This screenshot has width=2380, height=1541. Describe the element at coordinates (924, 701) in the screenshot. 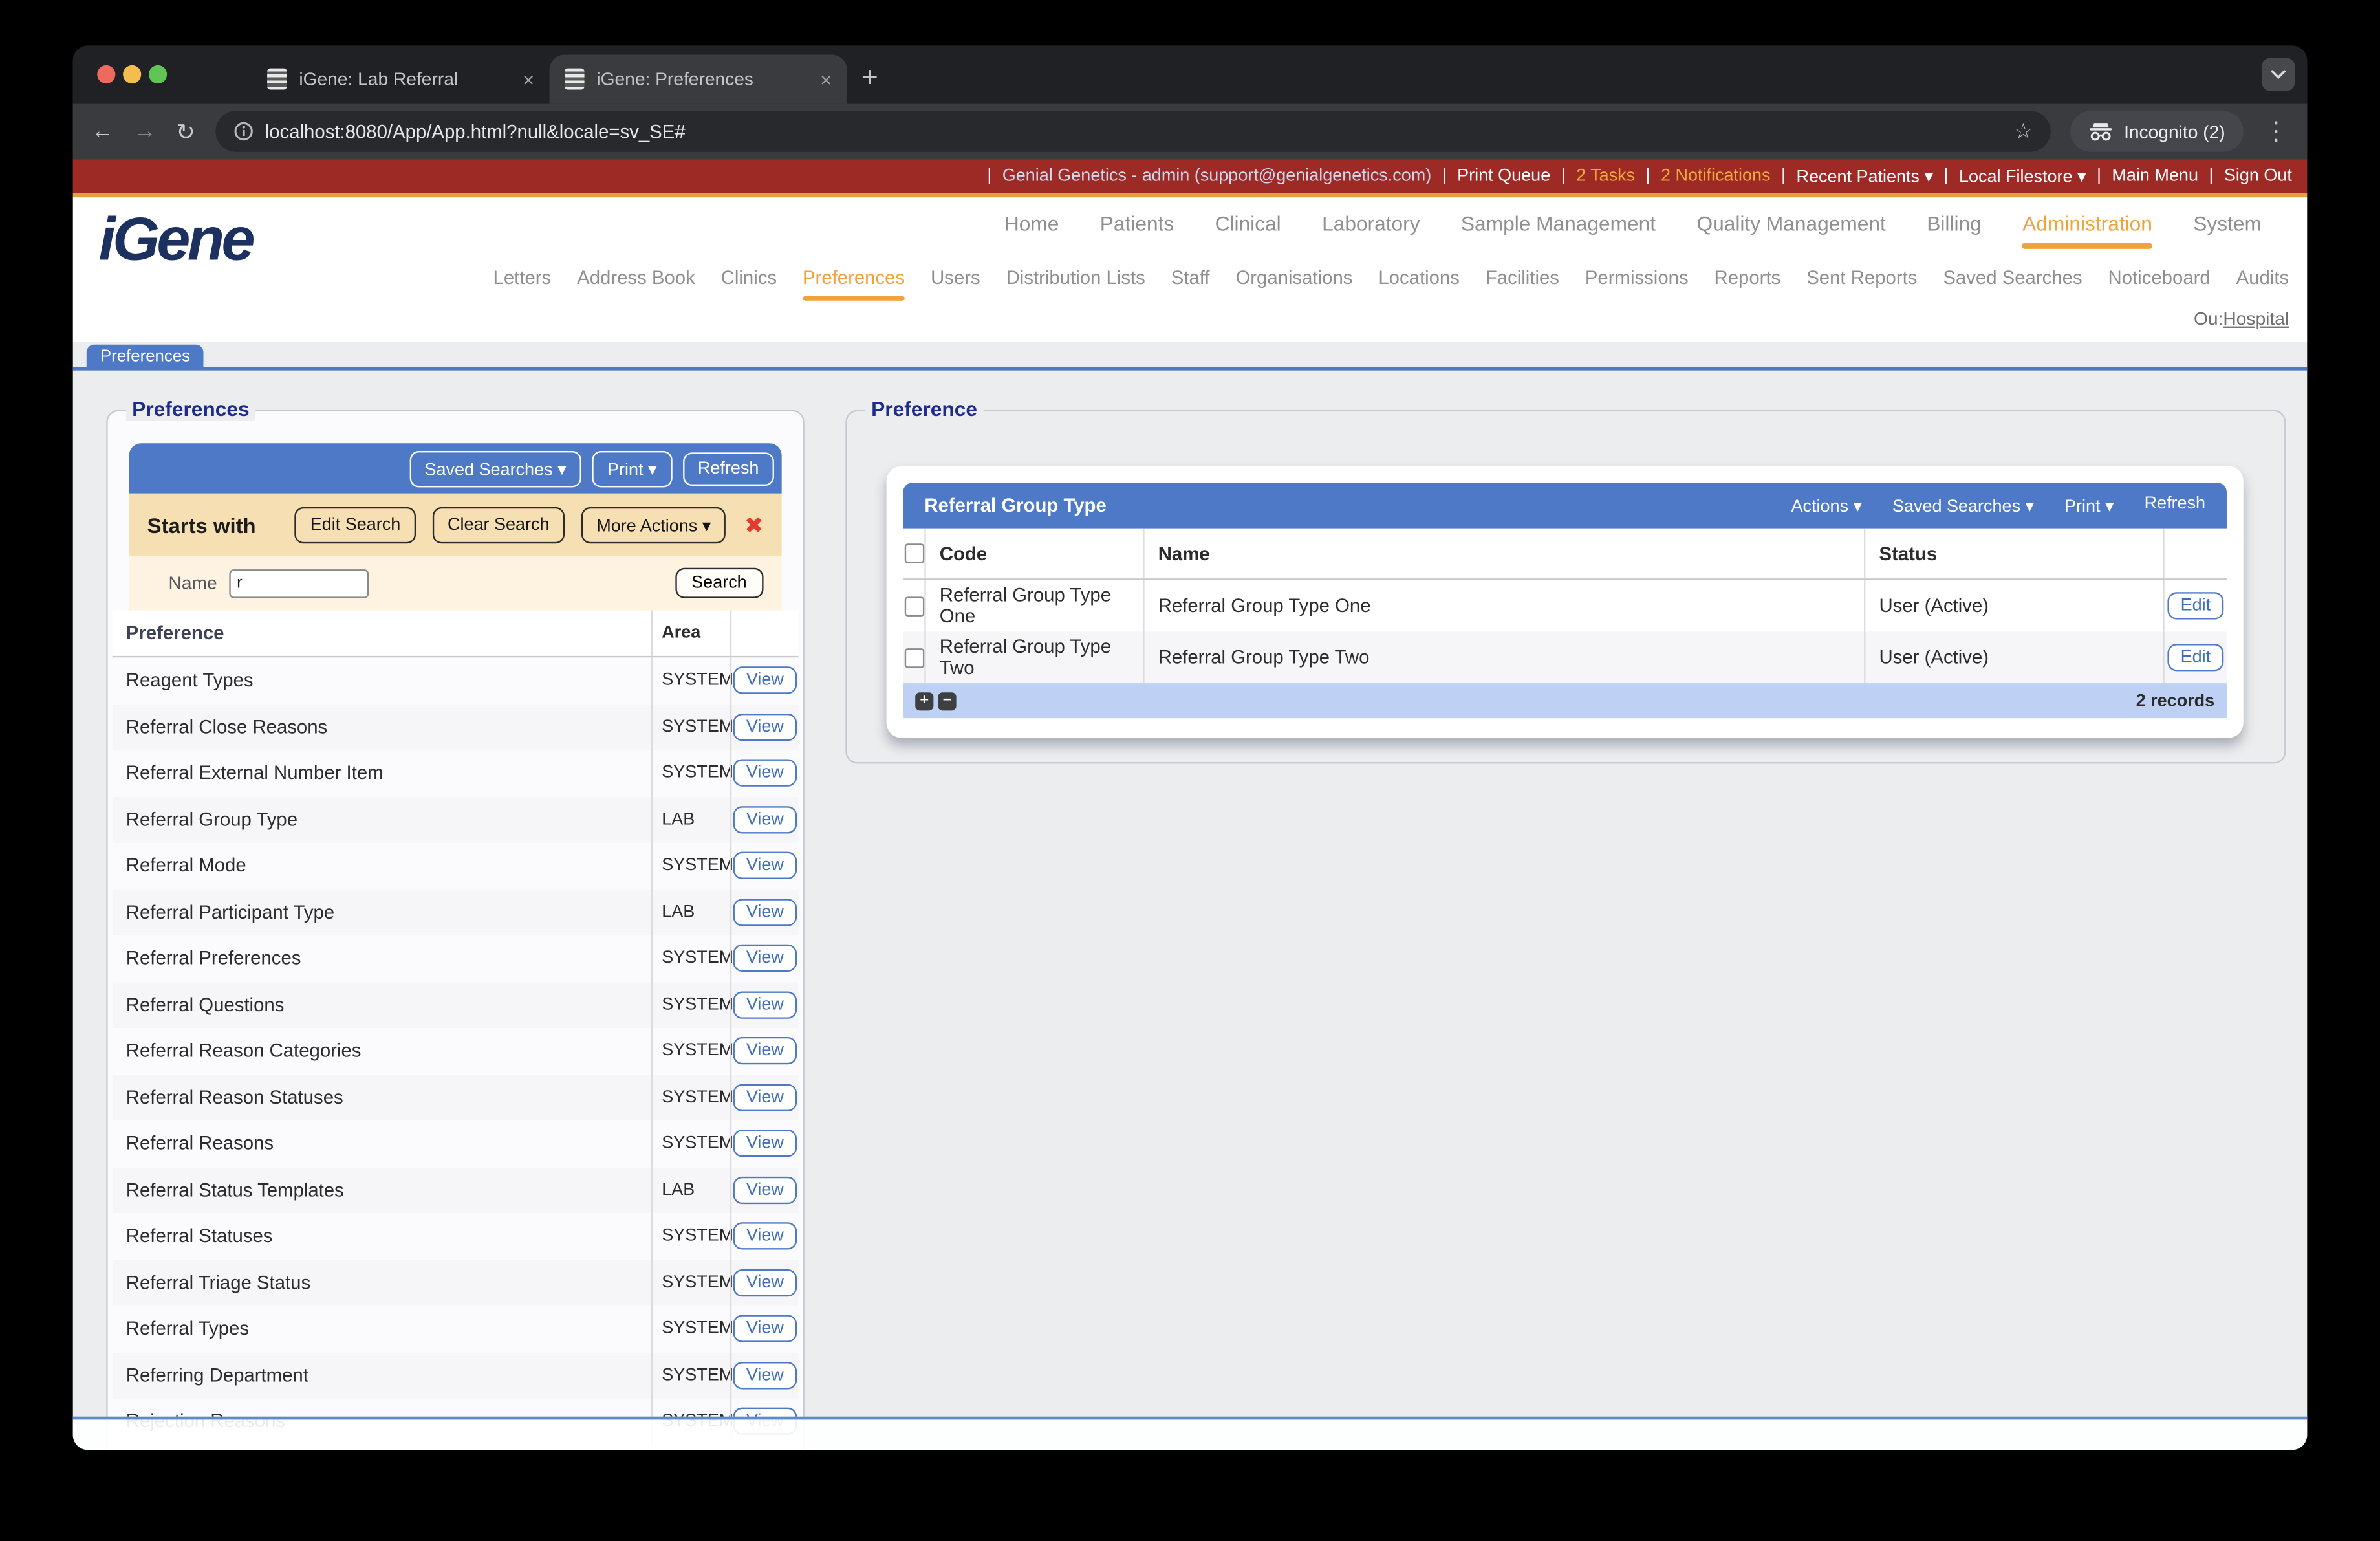

I see `add-icon: +` at that location.